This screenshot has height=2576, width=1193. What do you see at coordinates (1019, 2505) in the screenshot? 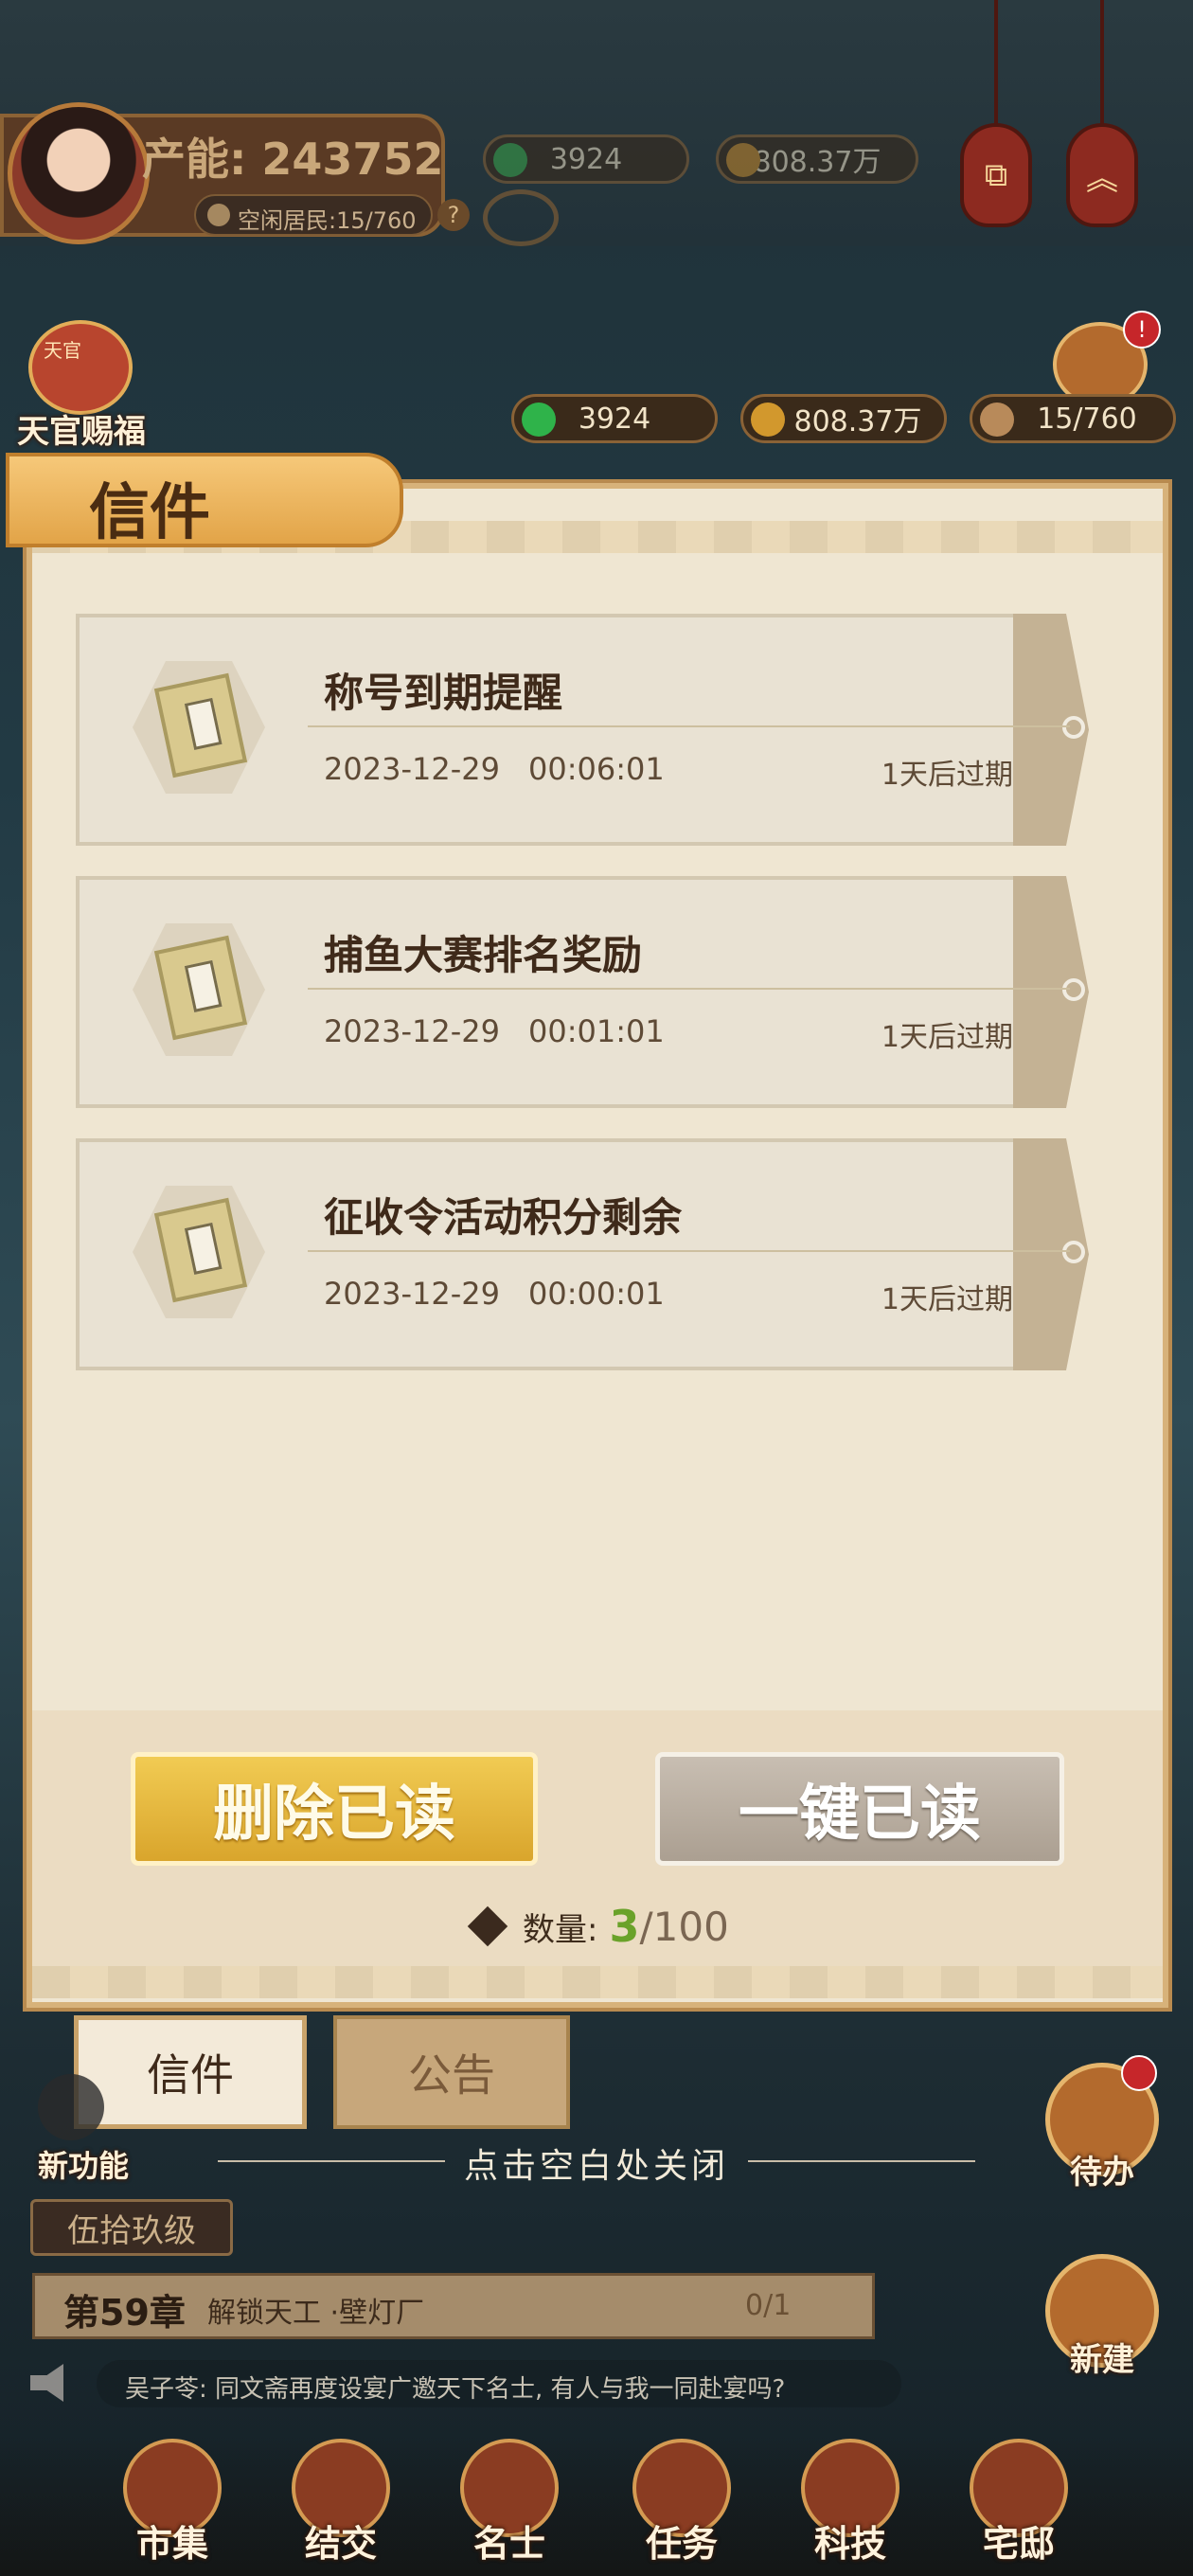
I see `nav-mansion: 宅邸` at bounding box center [1019, 2505].